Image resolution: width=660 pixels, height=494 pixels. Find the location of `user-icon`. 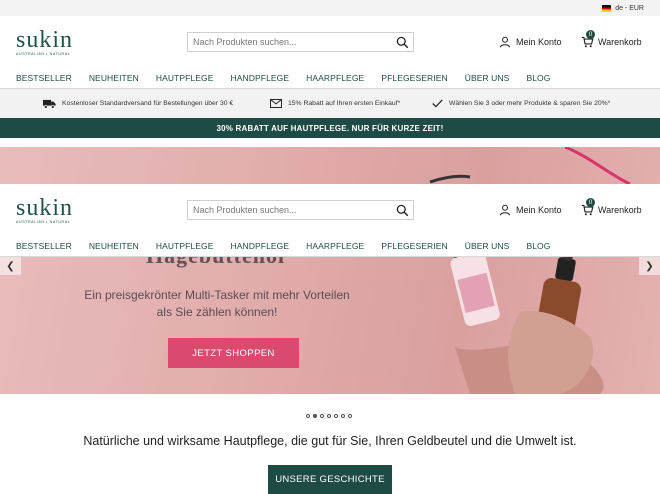

user-icon is located at coordinates (505, 42).